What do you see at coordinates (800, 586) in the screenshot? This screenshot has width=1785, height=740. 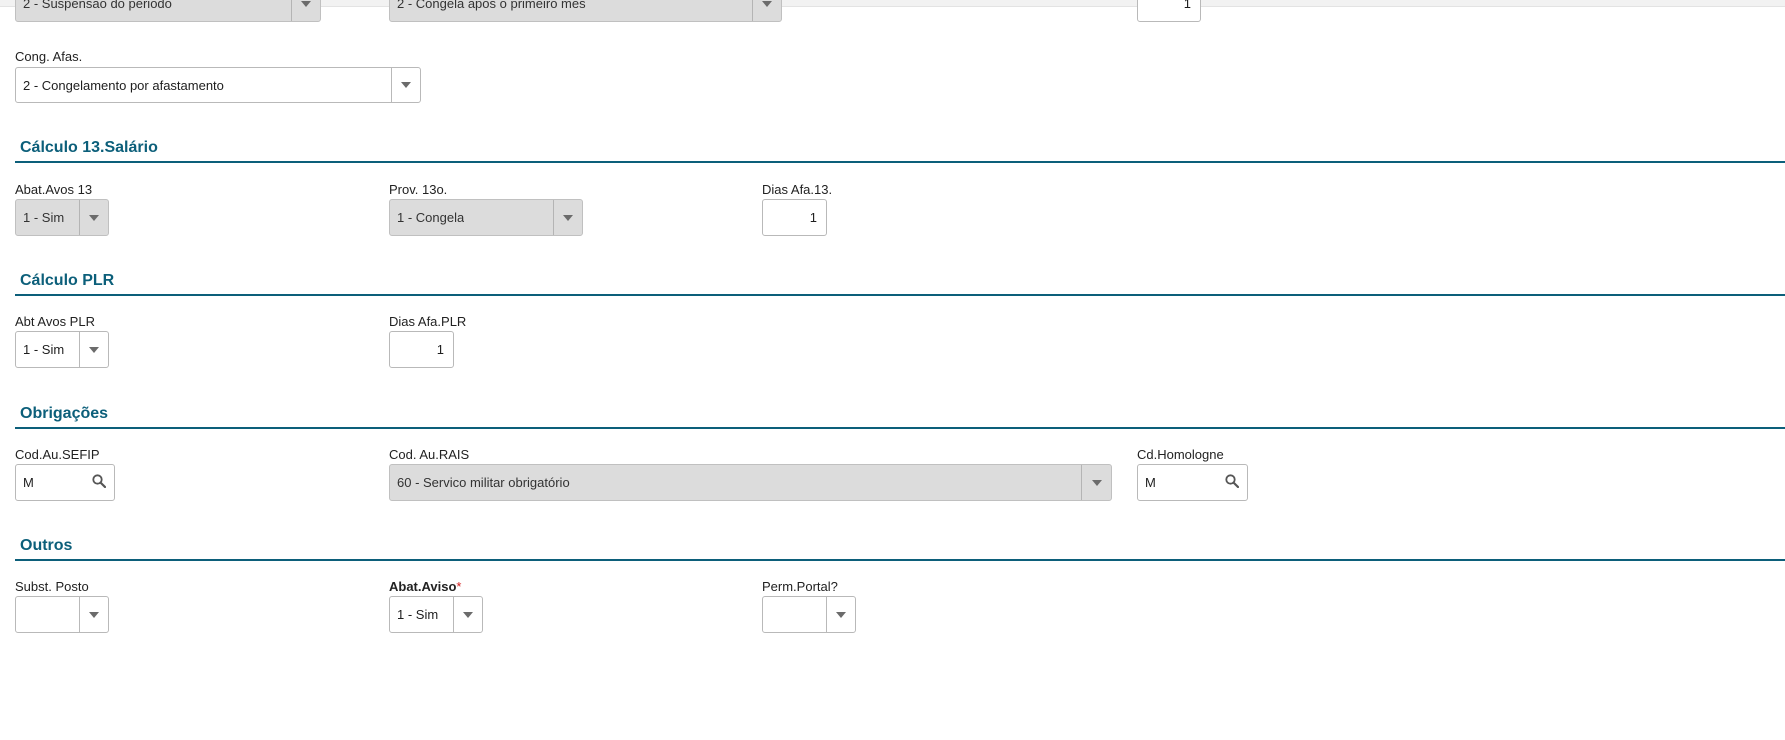 I see `perm-portal-label: Perm.Portal?` at bounding box center [800, 586].